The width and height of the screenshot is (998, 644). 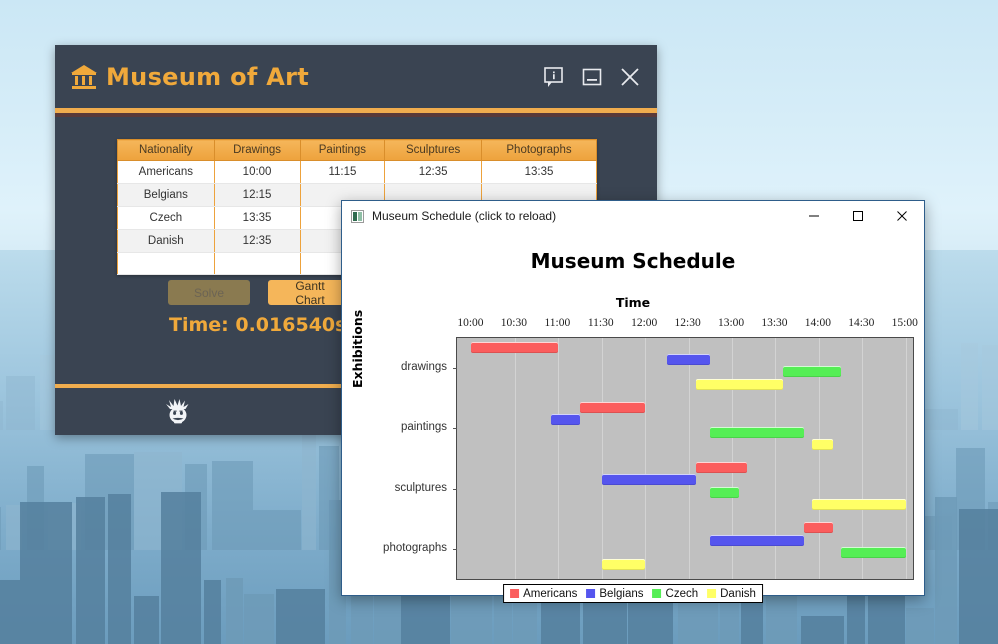 I want to click on app-title: Museum of Art, so click(x=208, y=76).